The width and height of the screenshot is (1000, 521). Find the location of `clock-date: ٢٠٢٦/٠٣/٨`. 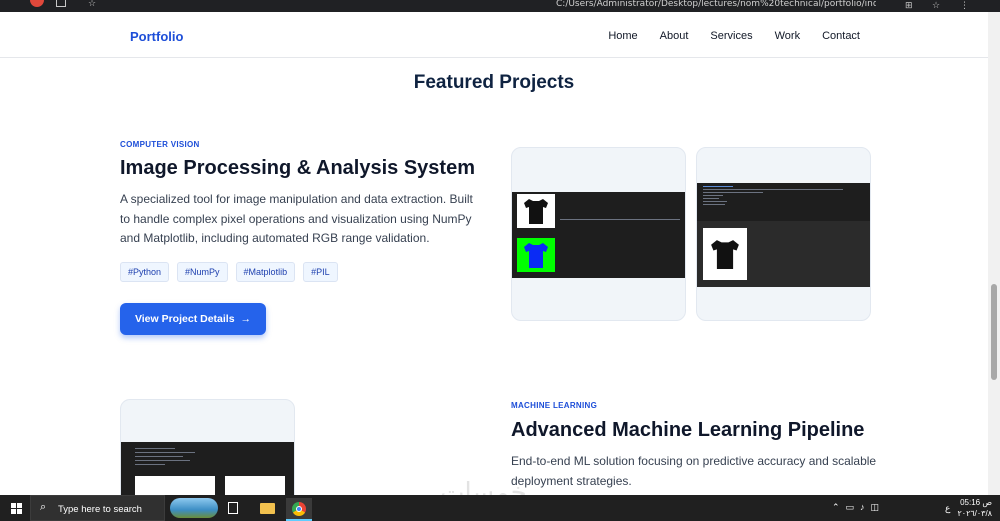

clock-date: ٢٠٢٦/٠٣/٨ is located at coordinates (974, 513).